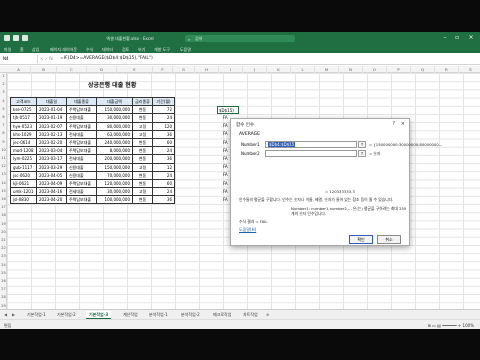  What do you see at coordinates (450, 325) in the screenshot?
I see `view-zoom-controls: ⊞ ▭ ▤ ━━━━━━ + 100%` at bounding box center [450, 325].